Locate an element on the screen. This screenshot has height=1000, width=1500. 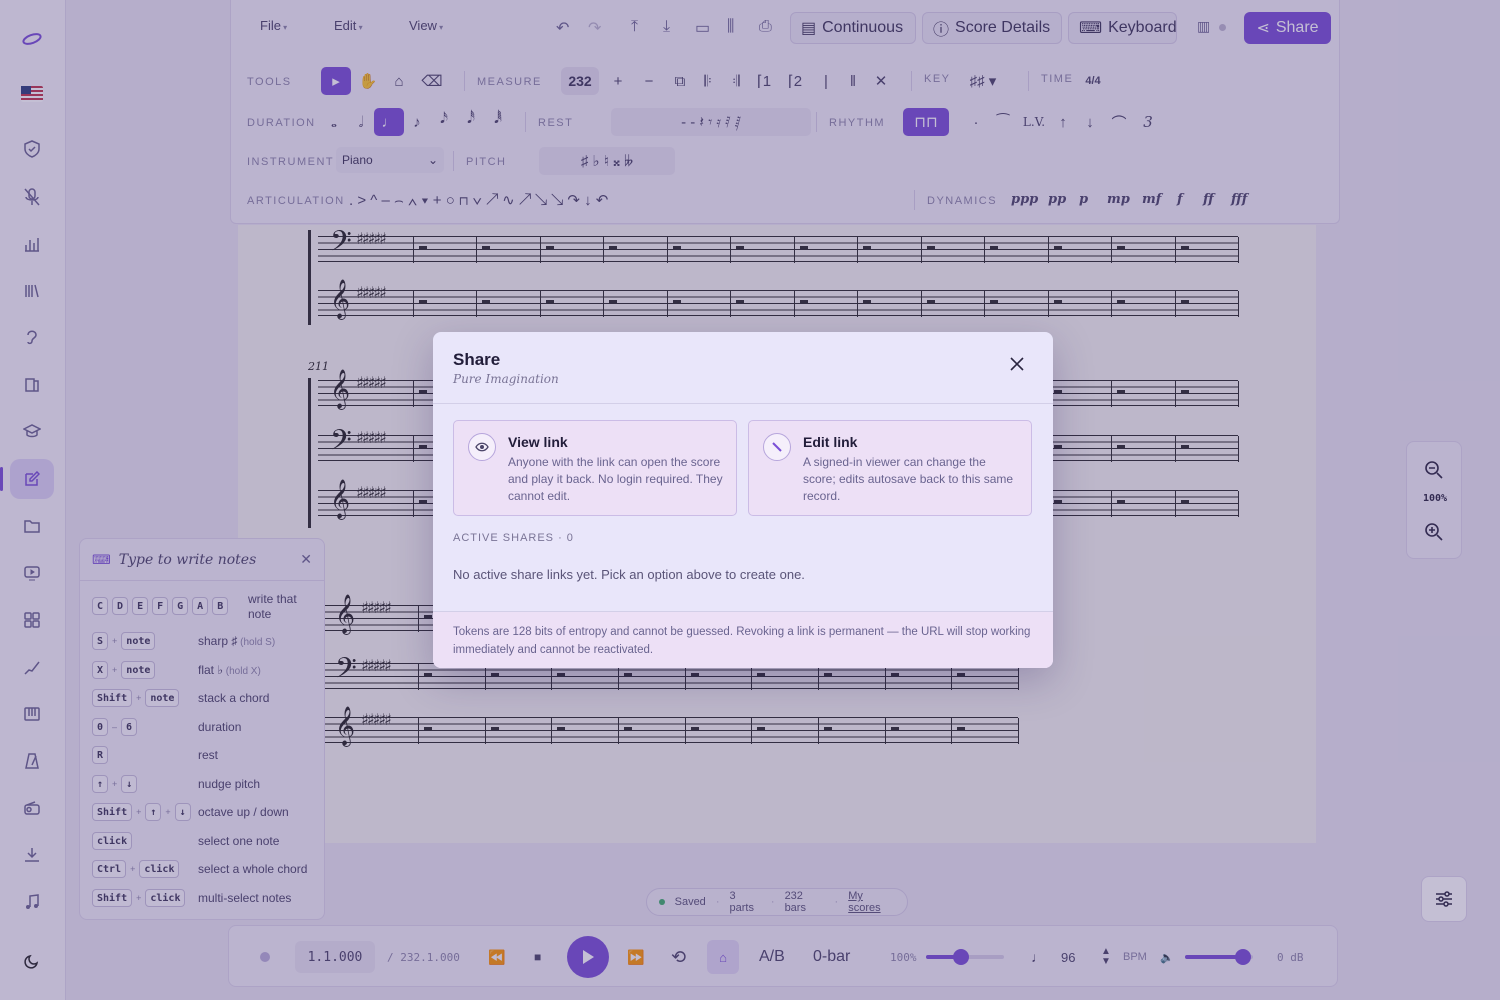
active-shares-label: ACTIVE SHARES · 0 is located at coordinates (513, 538).